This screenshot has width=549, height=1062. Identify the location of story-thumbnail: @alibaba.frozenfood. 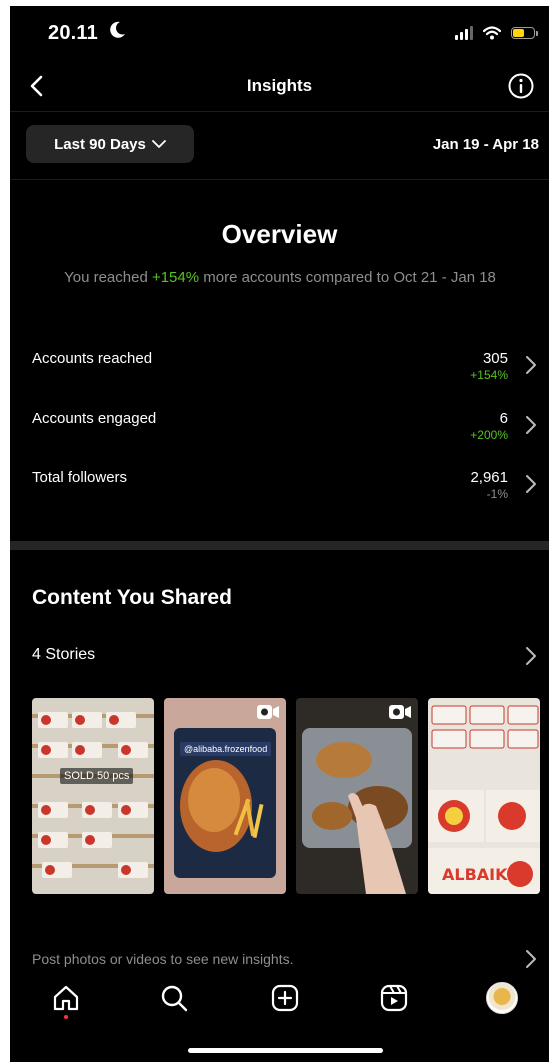
(225, 796).